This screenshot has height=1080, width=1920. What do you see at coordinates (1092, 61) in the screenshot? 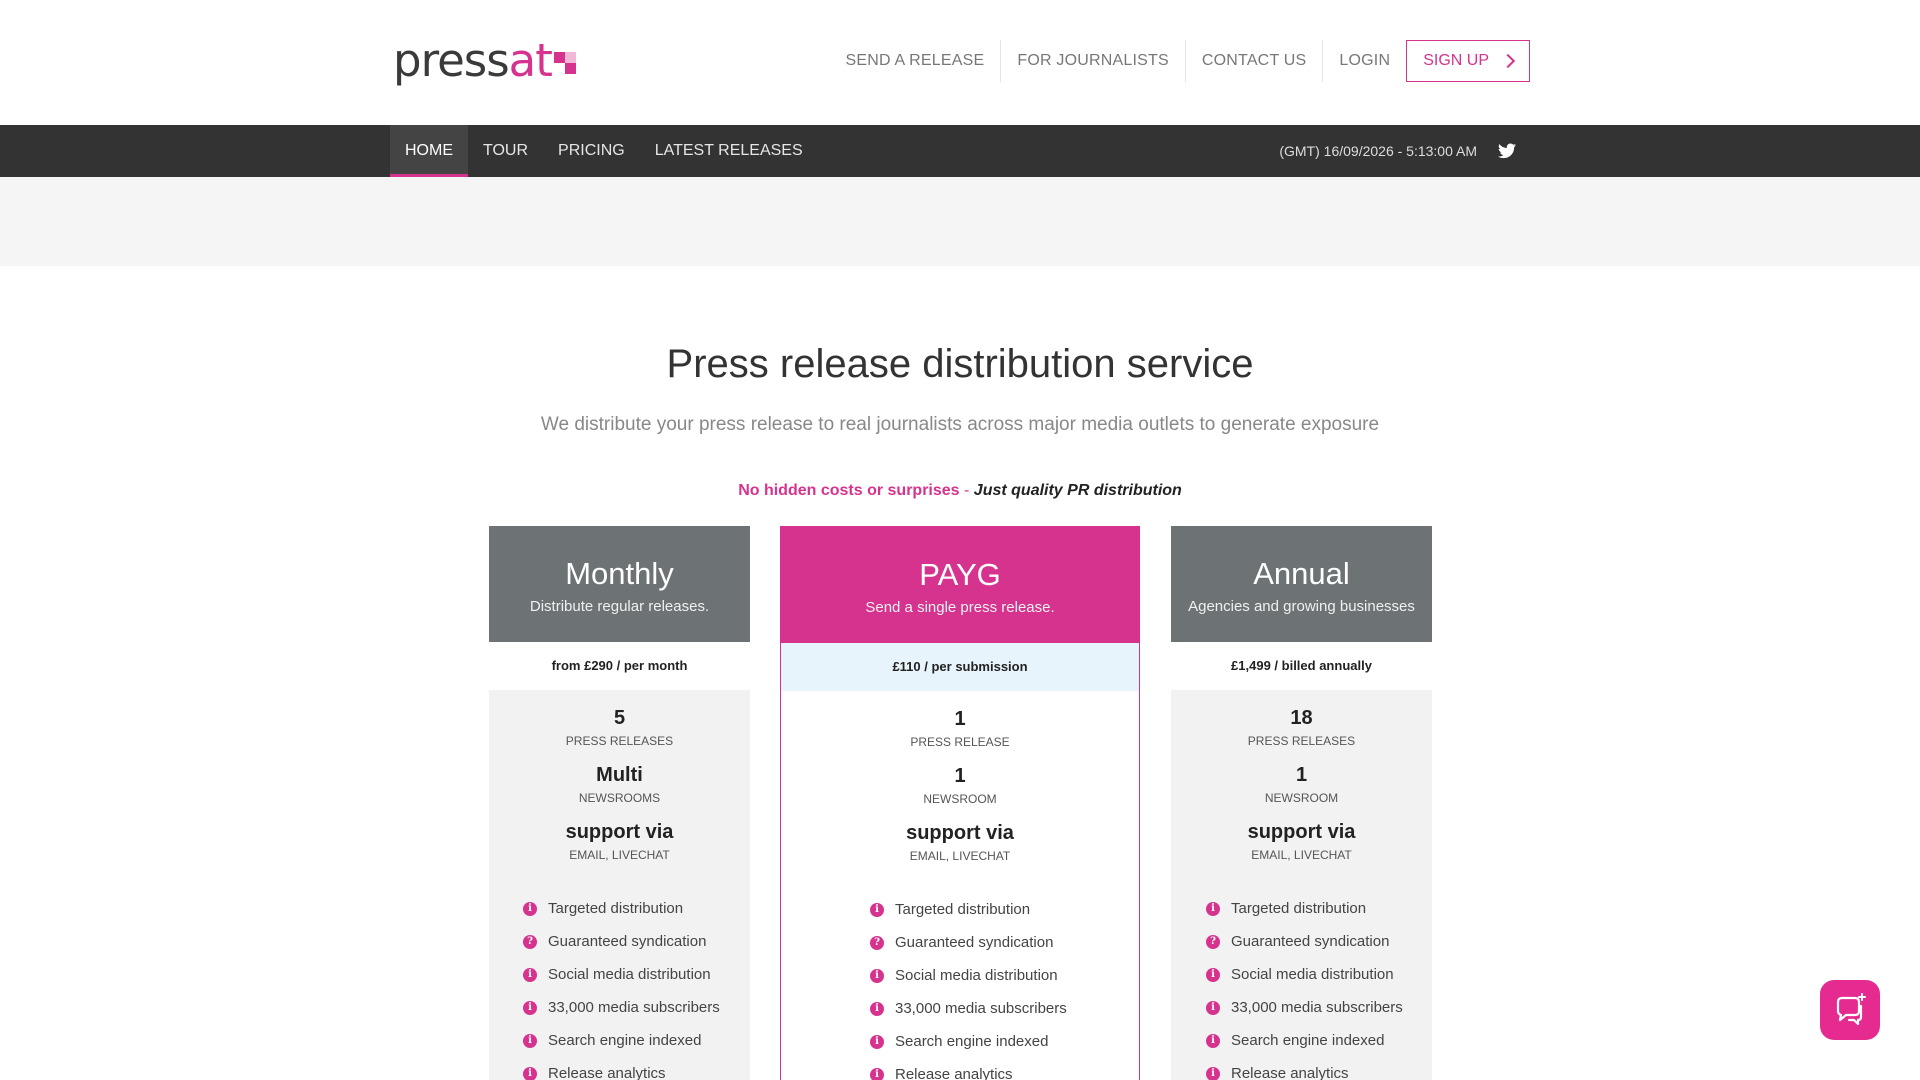
I see `nav-for-journalists: FOR JOURNALISTS` at bounding box center [1092, 61].